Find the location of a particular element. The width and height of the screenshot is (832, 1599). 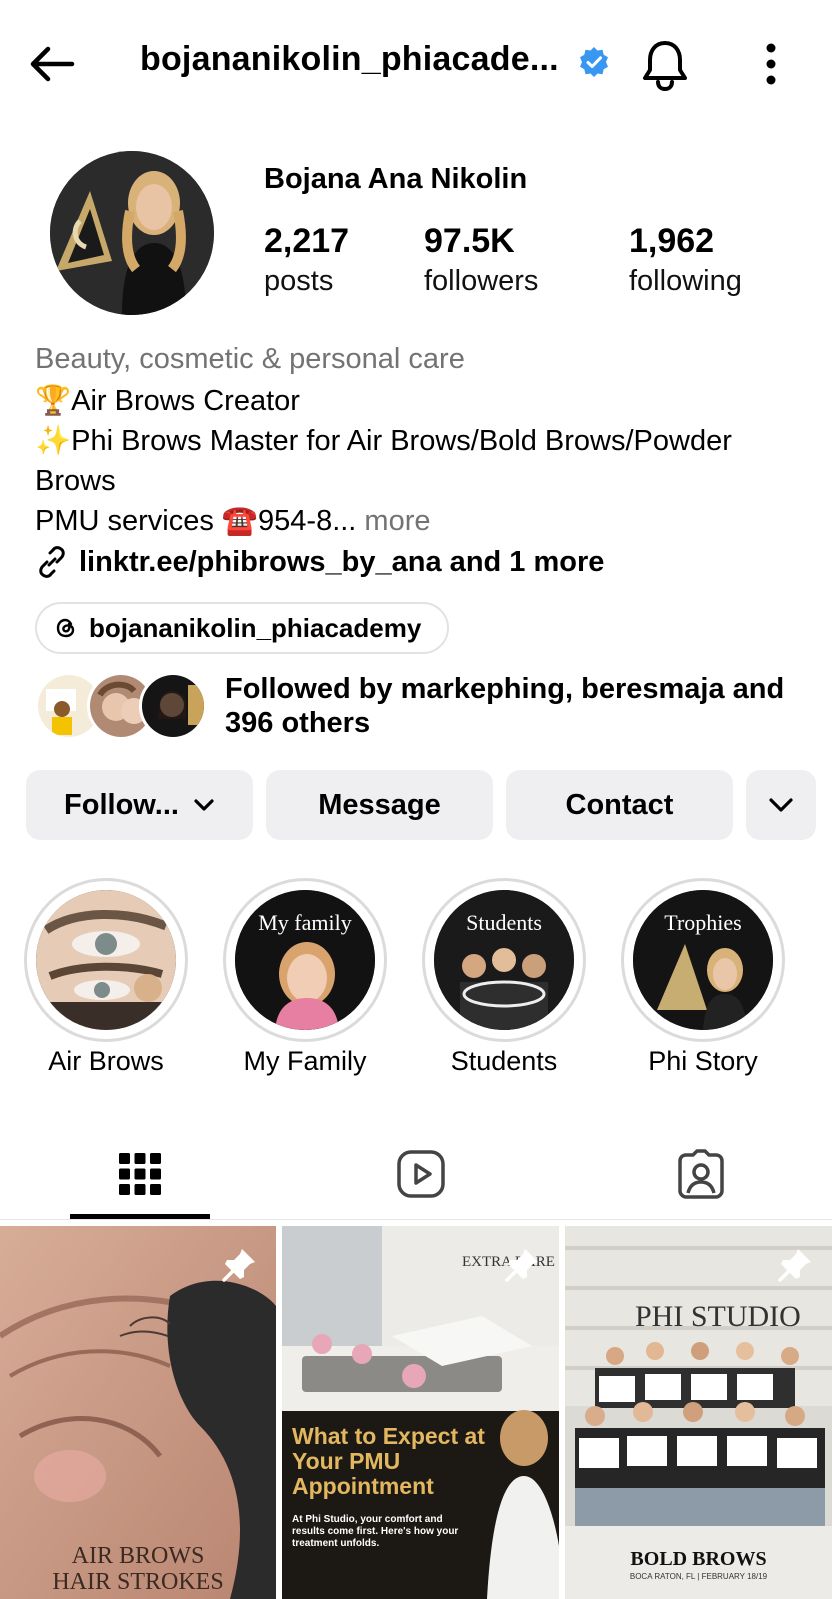

profile-avatar is located at coordinates (132, 233).